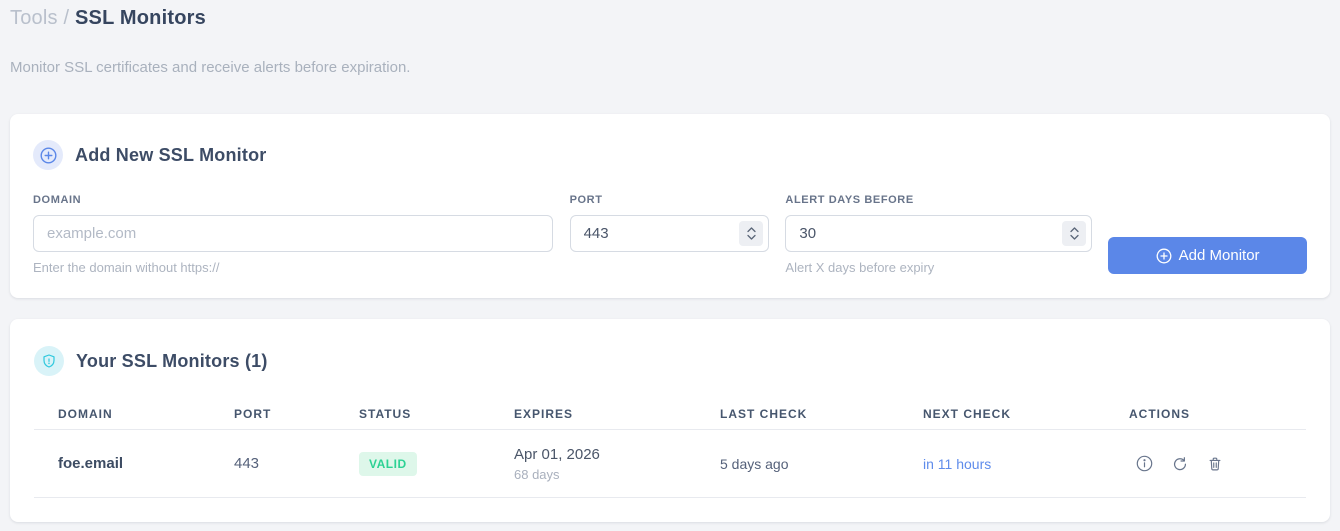 Image resolution: width=1340 pixels, height=531 pixels. I want to click on cell-last-check: 5 days ago, so click(754, 463).